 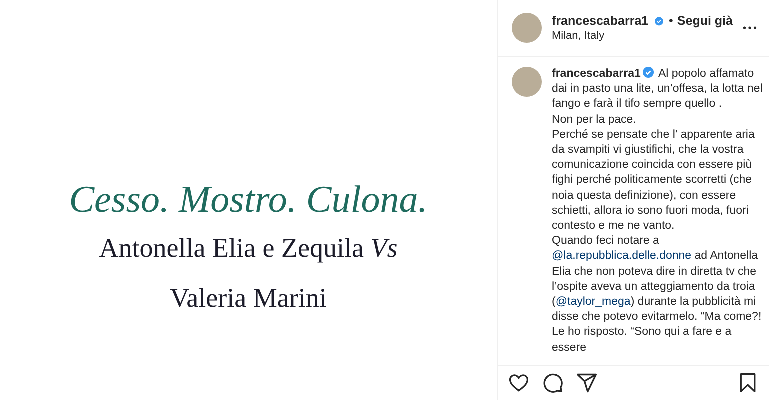 What do you see at coordinates (248, 200) in the screenshot?
I see `headline: Cesso. Mostro. Culona.` at bounding box center [248, 200].